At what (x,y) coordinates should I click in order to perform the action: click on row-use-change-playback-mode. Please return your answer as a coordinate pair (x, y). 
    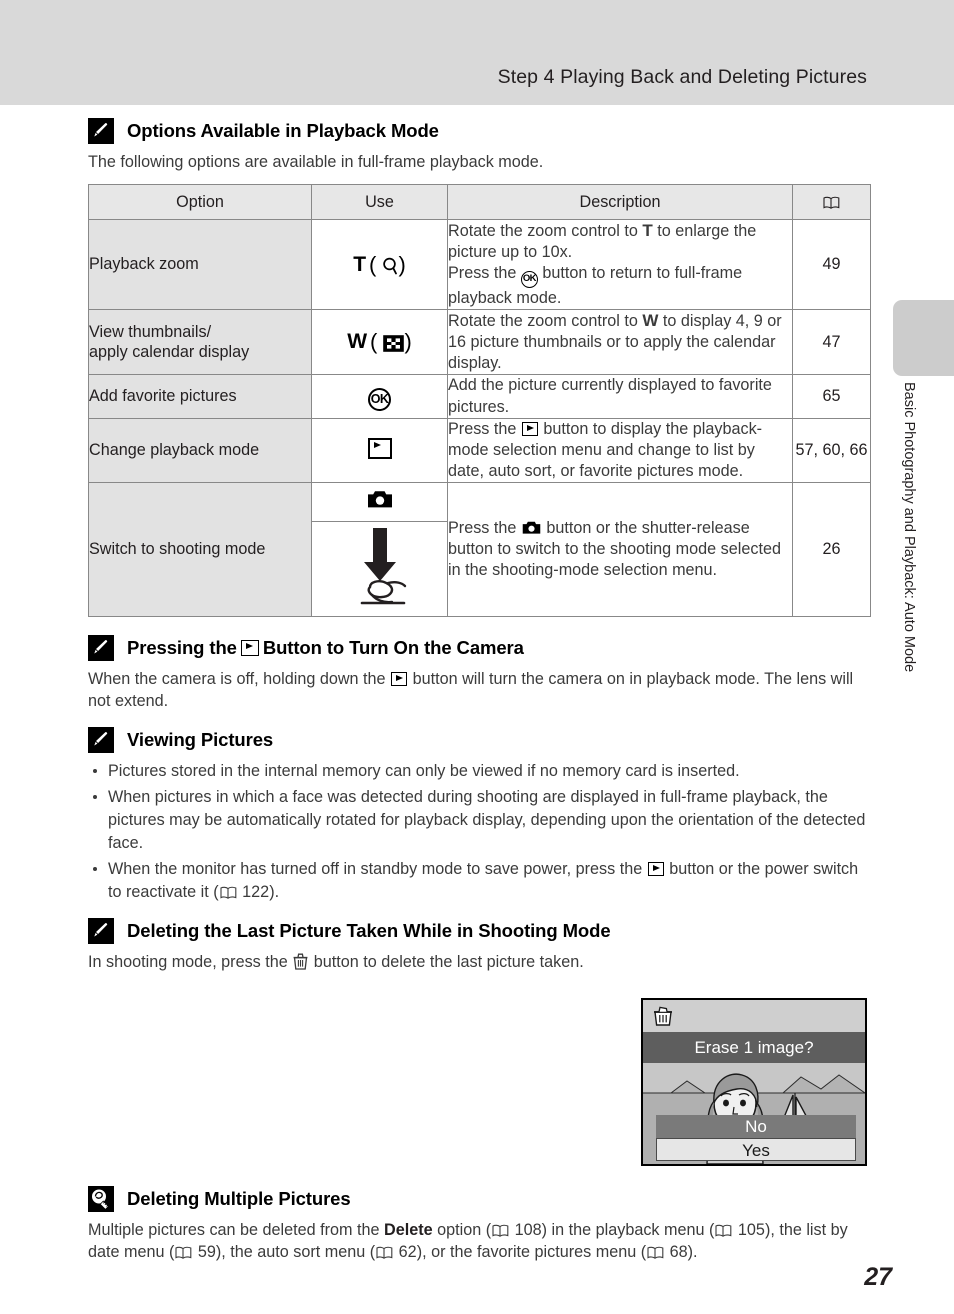
    Looking at the image, I should click on (379, 450).